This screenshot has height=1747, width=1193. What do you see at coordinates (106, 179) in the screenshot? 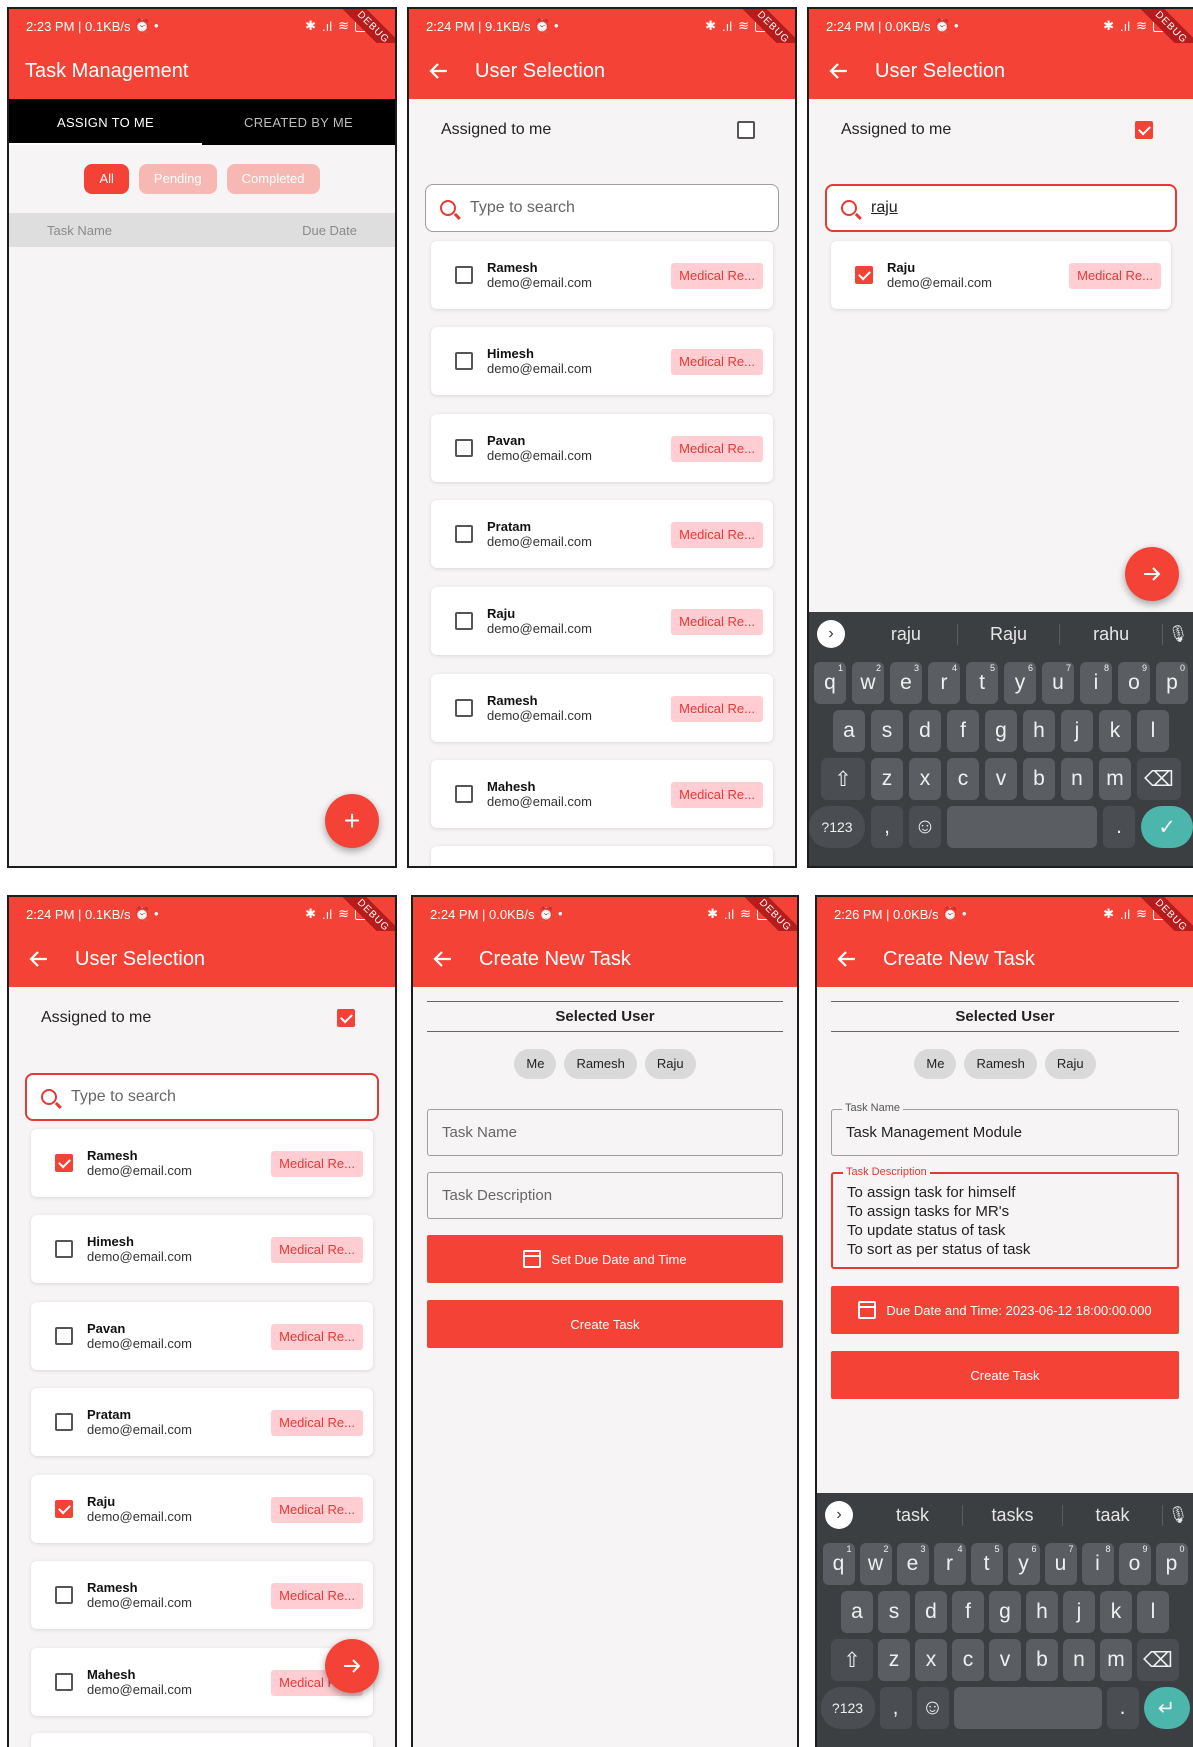
I see `filter-all-chip: All` at bounding box center [106, 179].